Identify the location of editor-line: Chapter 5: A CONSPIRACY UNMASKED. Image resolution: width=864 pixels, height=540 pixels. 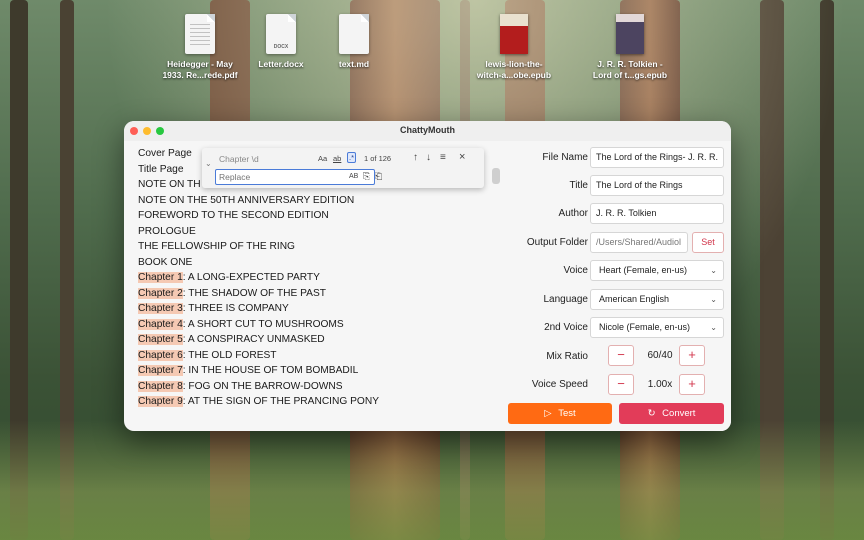
(231, 340).